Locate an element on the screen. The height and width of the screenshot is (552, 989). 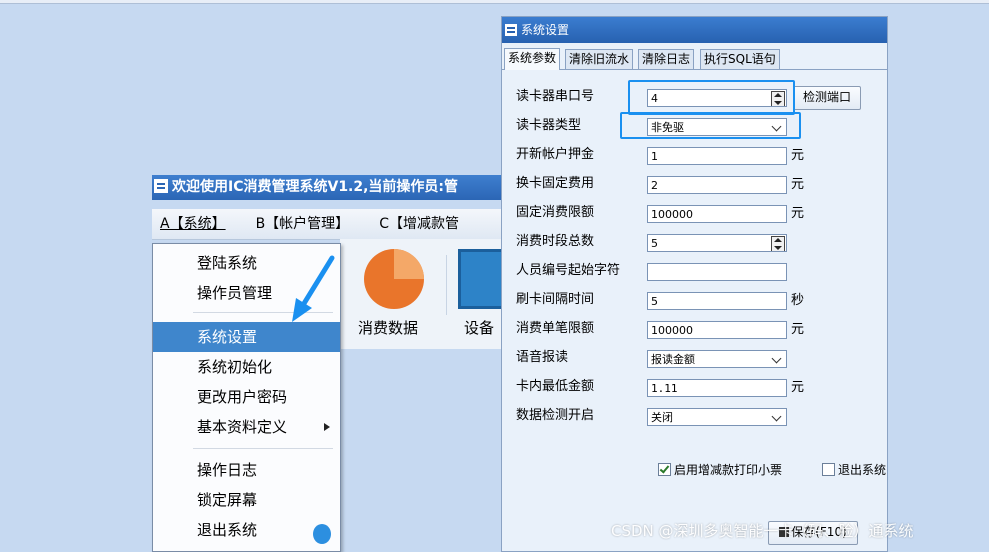
app-icon is located at coordinates (161, 186).